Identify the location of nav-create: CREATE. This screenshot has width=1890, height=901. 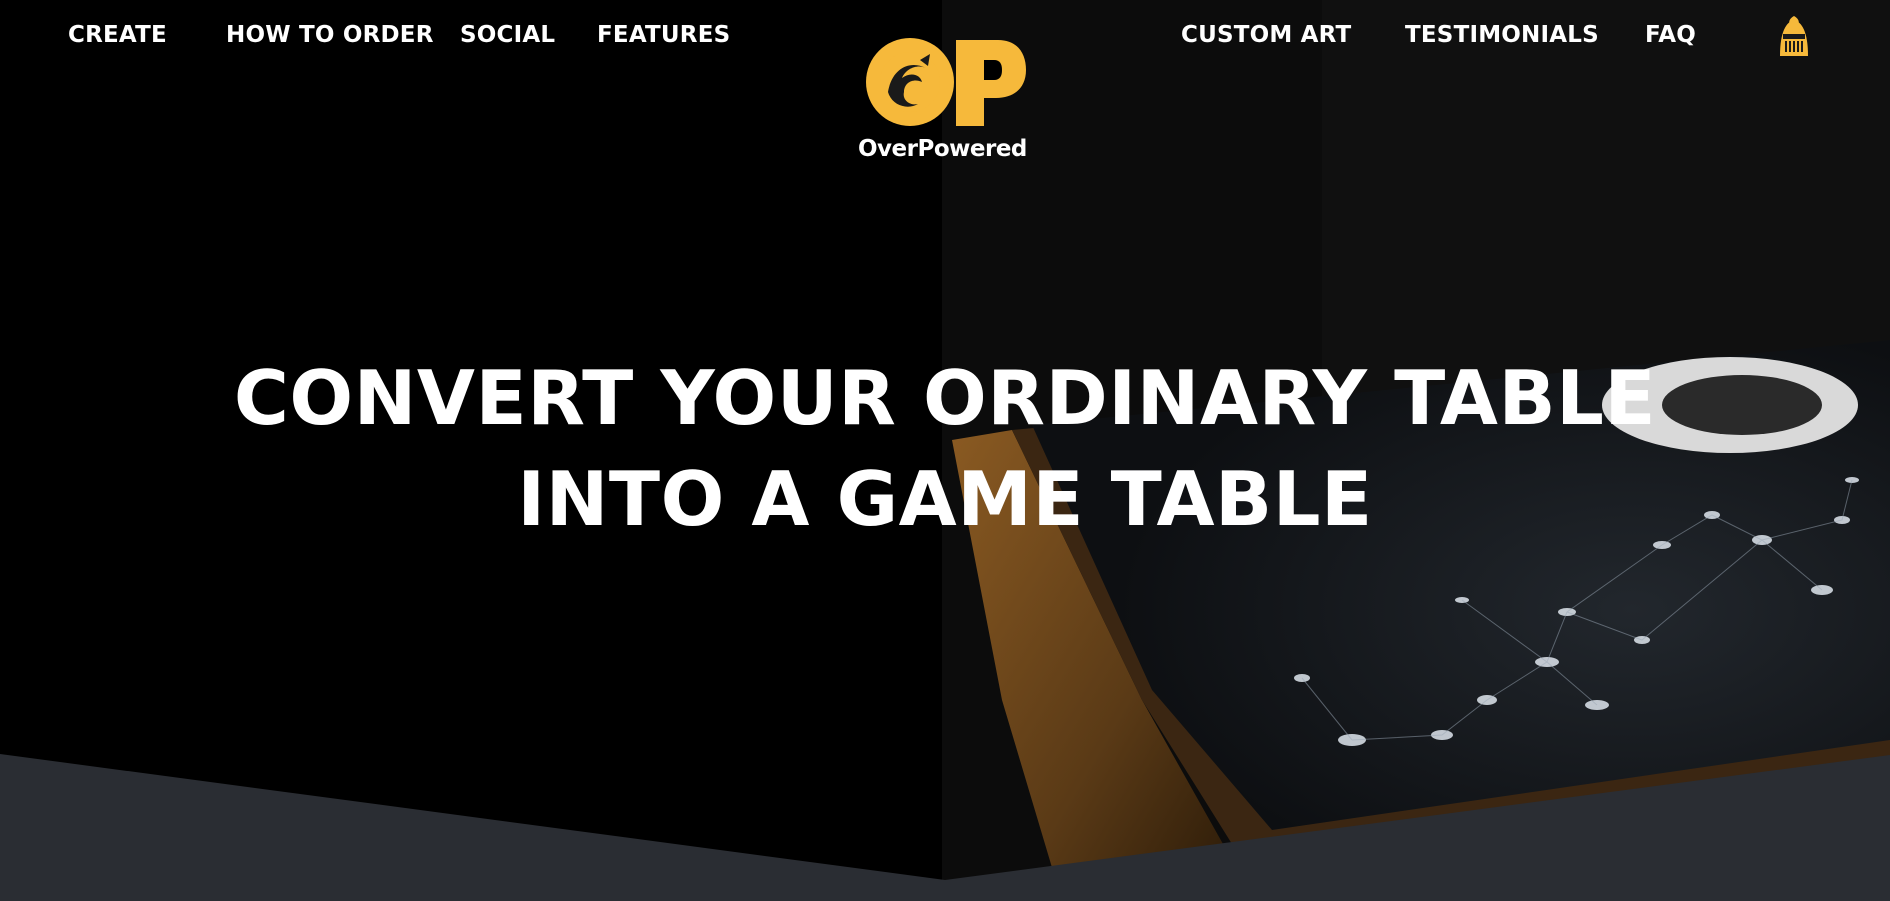
(117, 35).